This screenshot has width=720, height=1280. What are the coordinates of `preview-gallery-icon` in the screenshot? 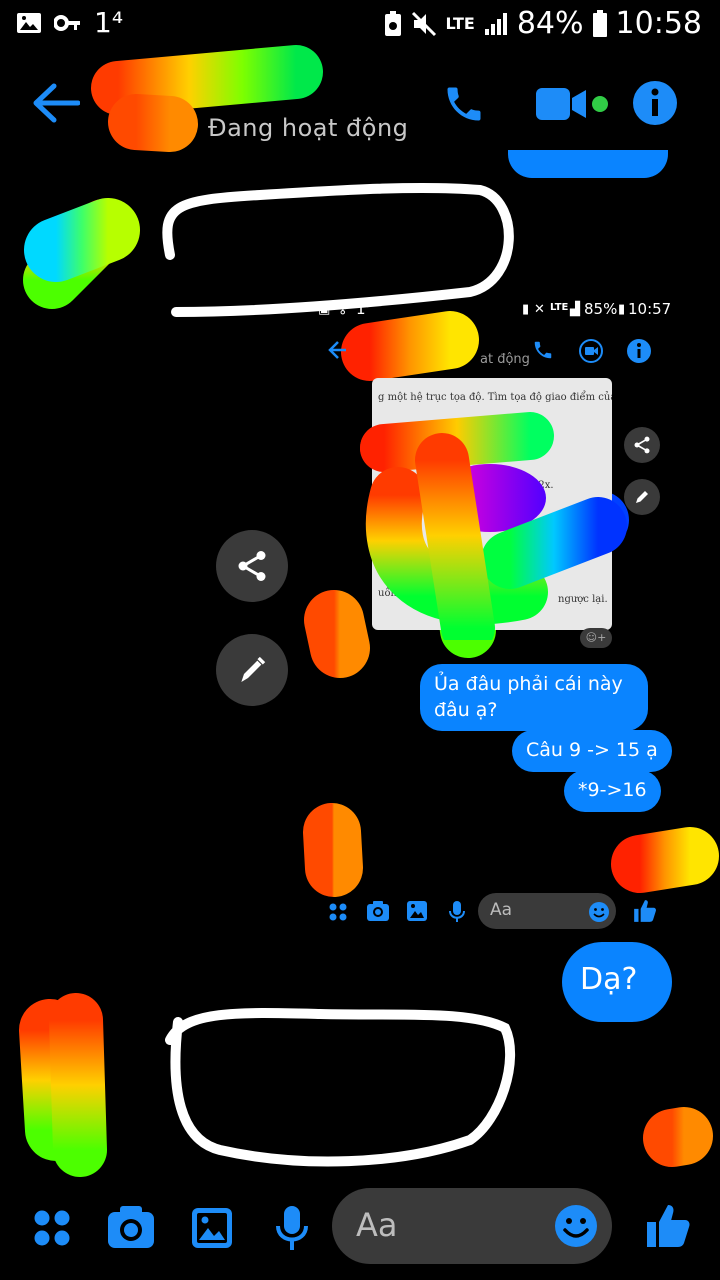 It's located at (417, 911).